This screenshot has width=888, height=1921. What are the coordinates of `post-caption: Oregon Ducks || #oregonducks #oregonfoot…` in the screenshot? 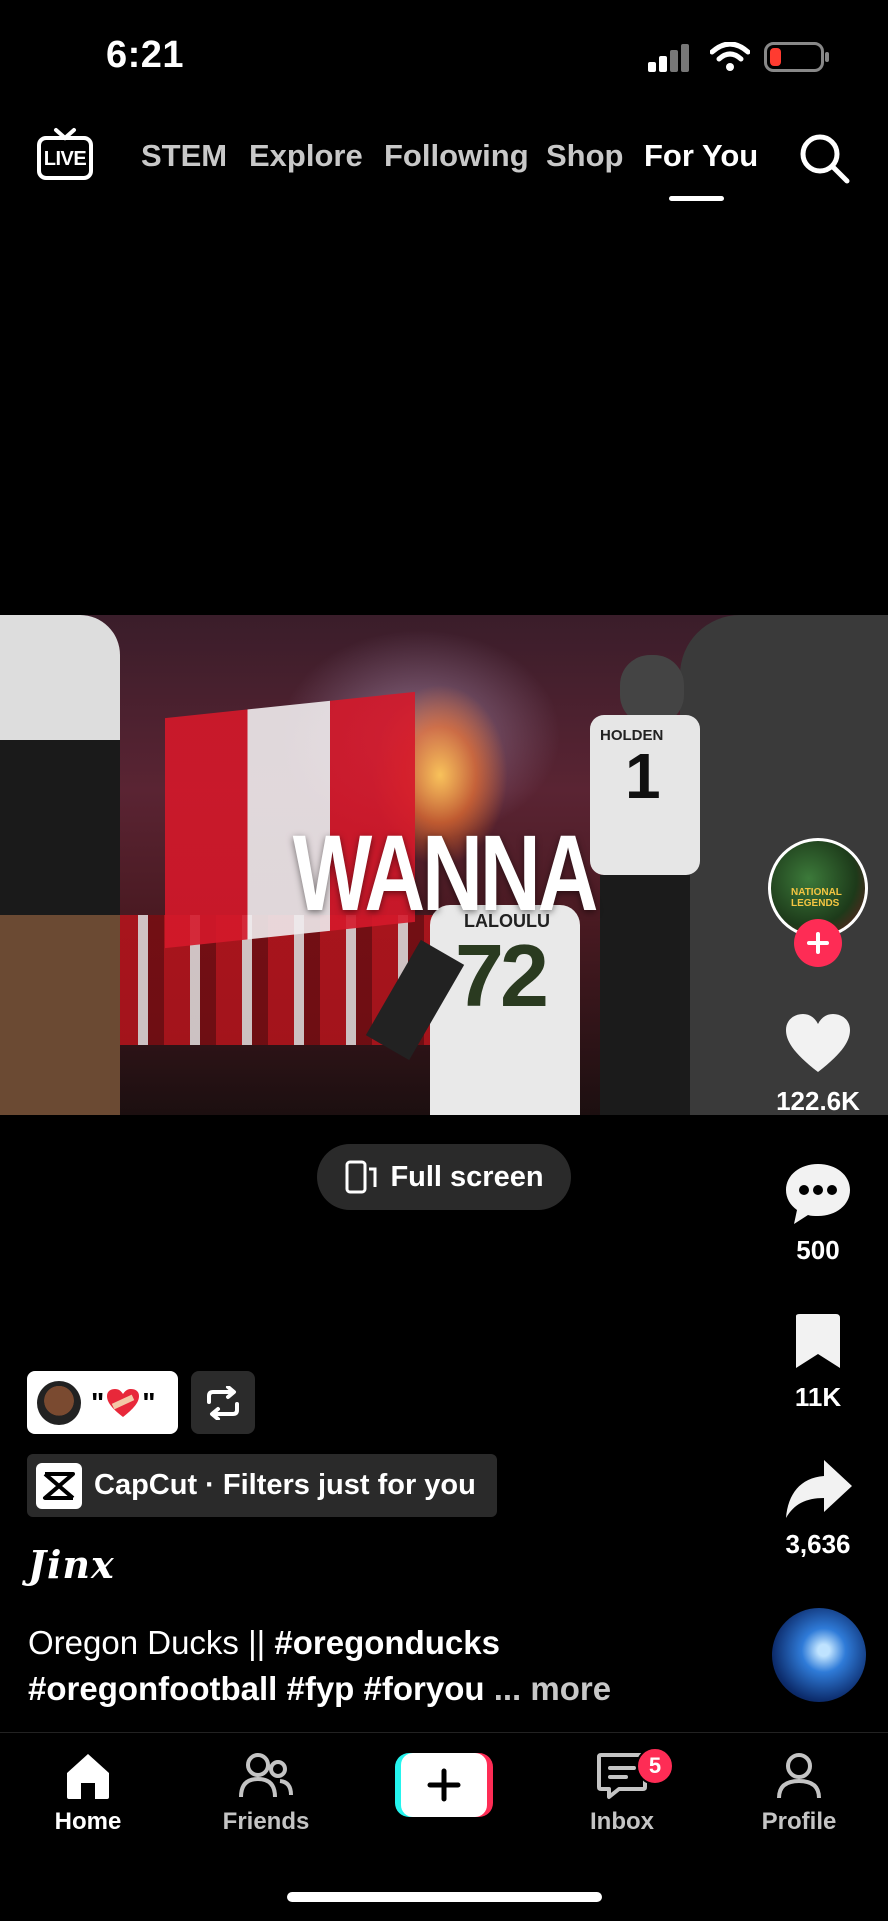 It's located at (348, 1666).